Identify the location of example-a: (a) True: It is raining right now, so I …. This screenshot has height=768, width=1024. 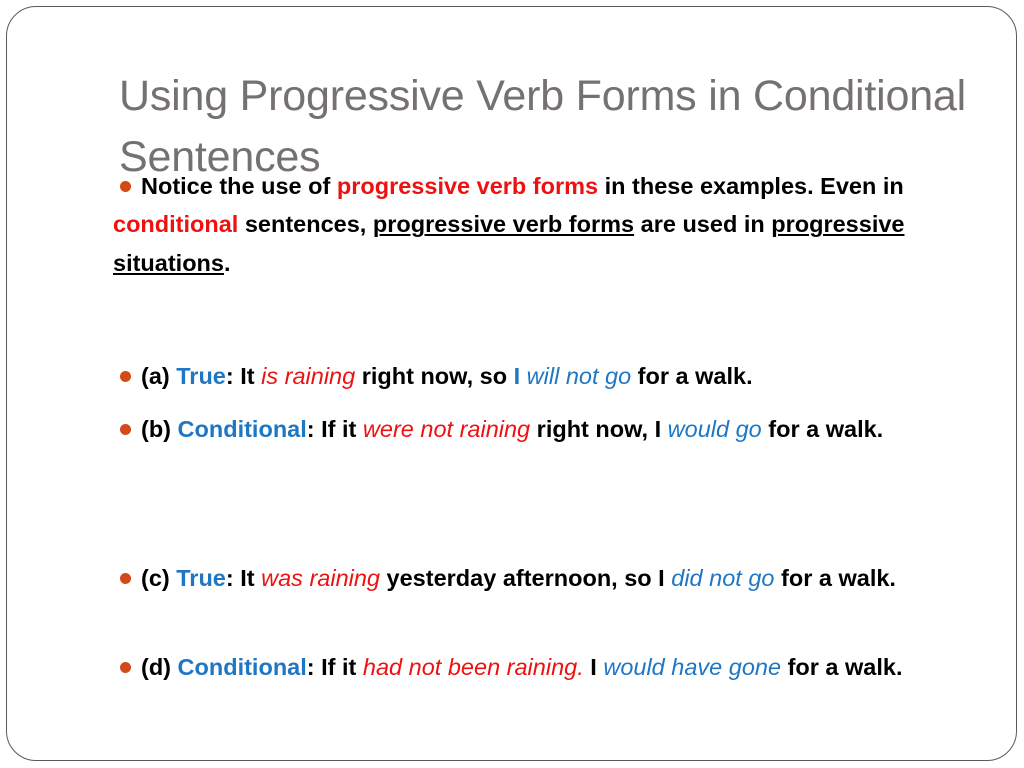
(548, 376).